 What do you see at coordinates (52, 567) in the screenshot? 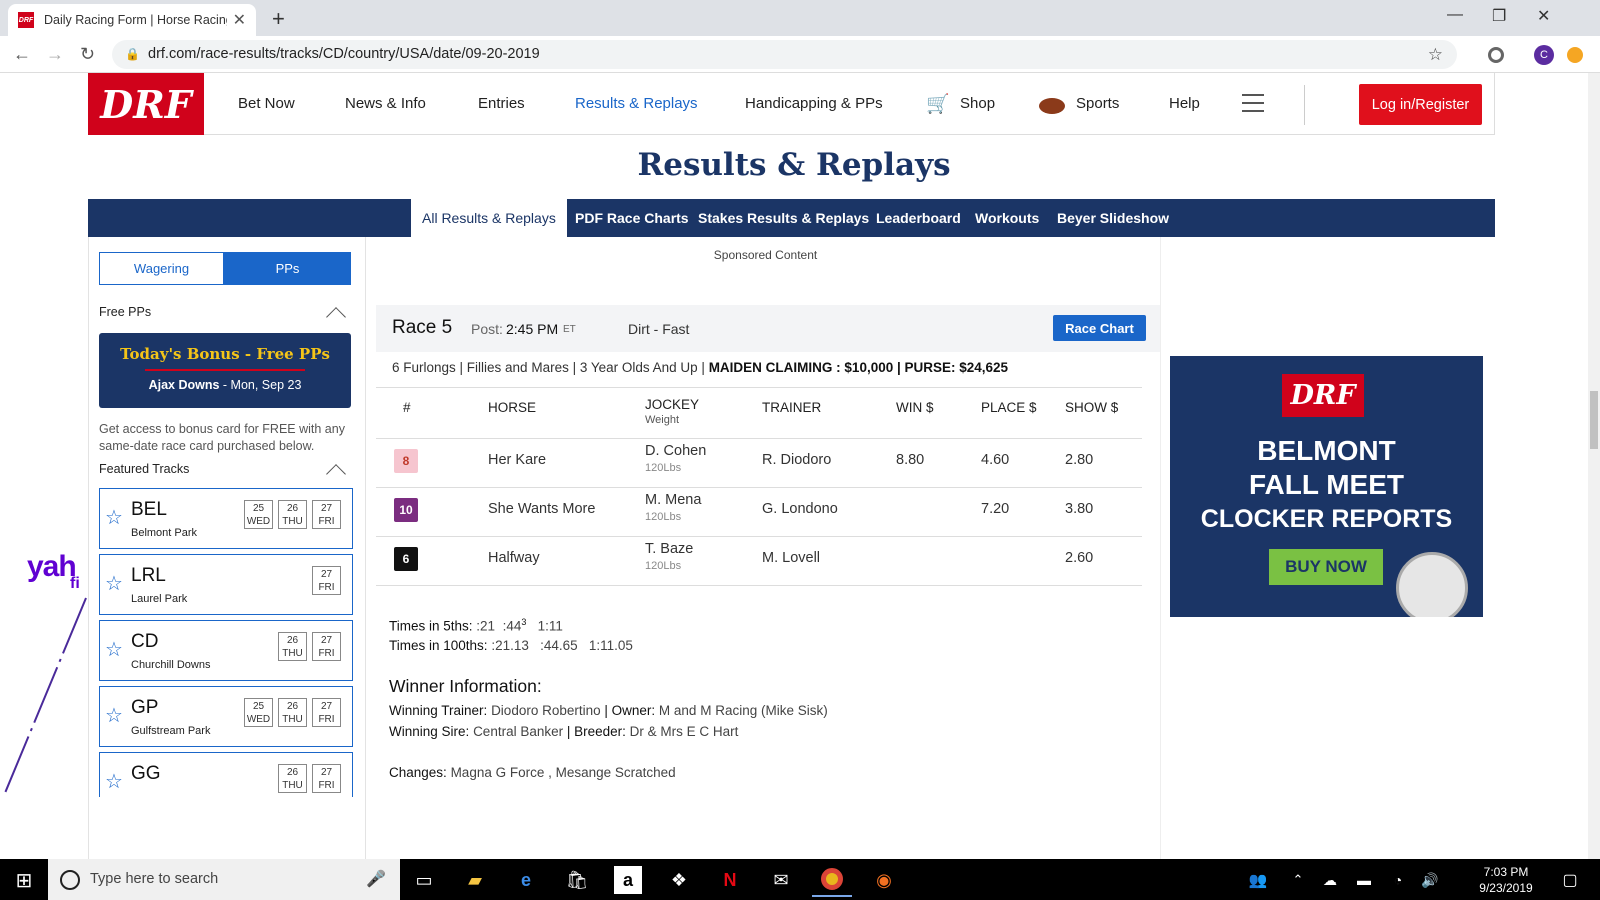
I see `side-ad-fragment: yah` at bounding box center [52, 567].